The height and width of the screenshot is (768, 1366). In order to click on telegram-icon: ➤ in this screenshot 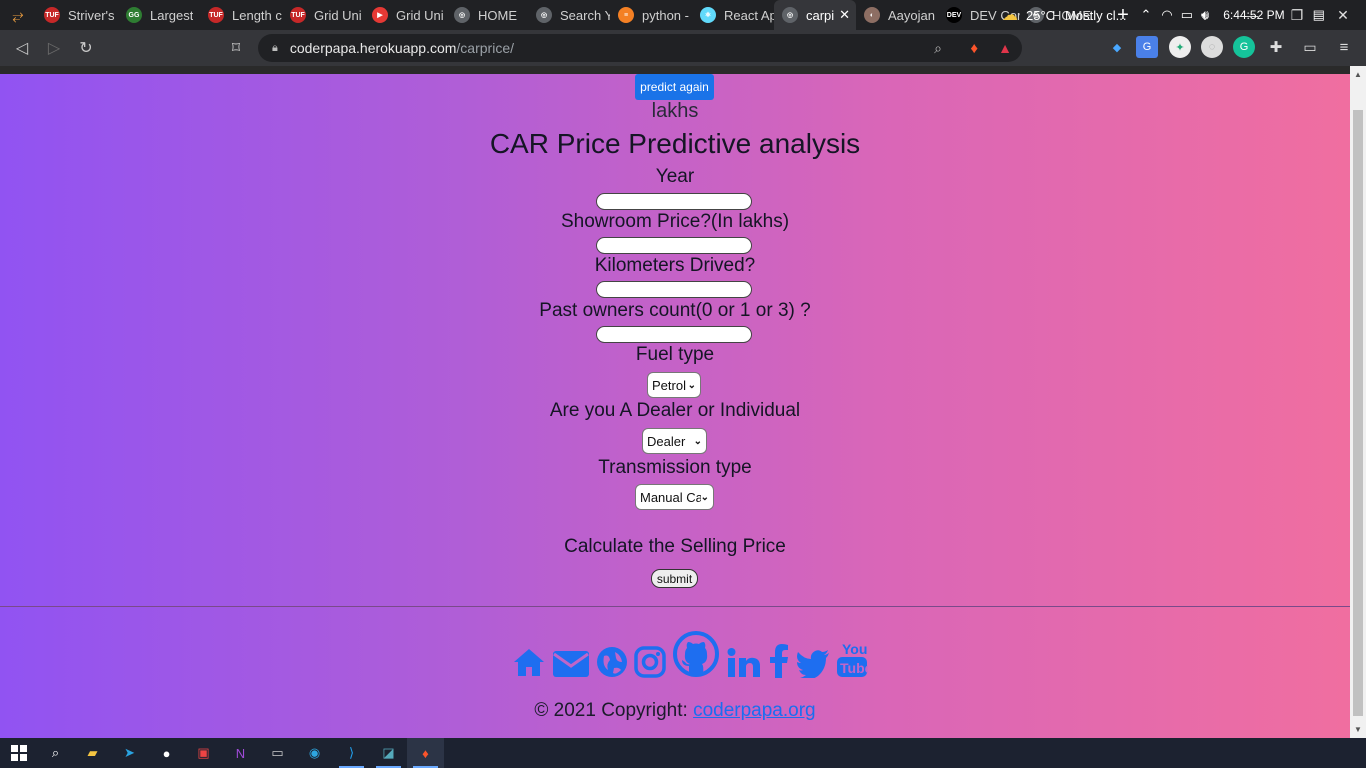, I will do `click(129, 753)`.